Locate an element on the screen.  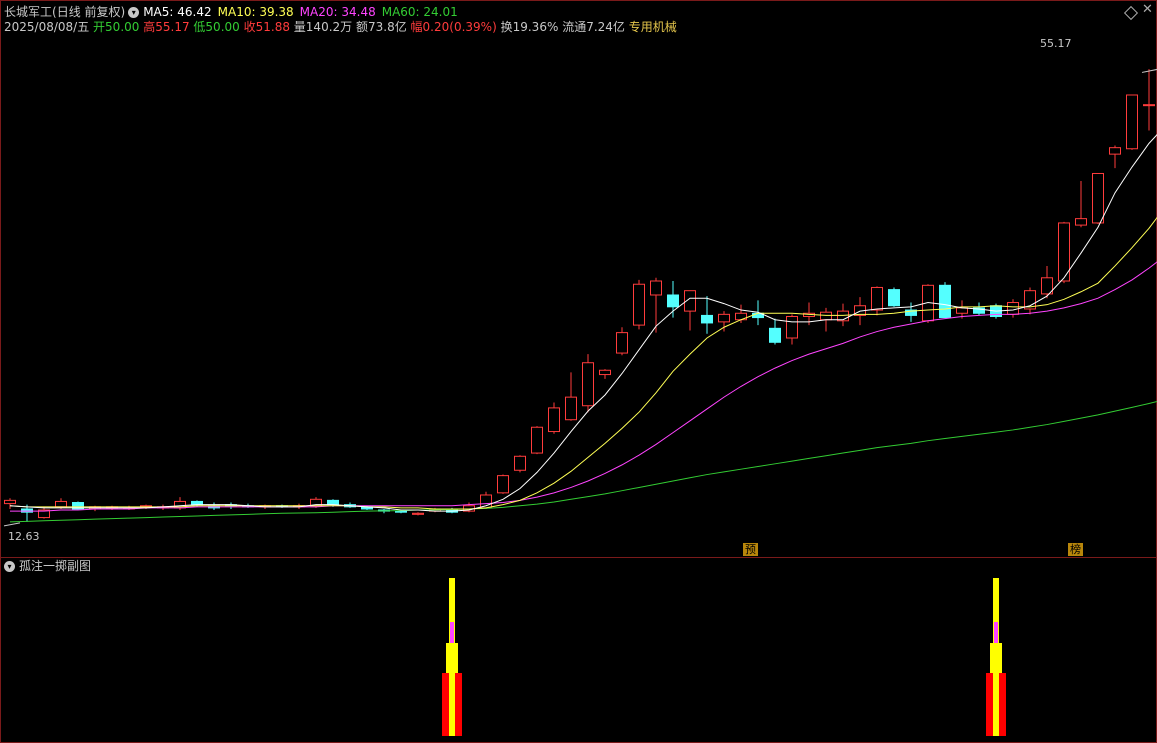
low-value: 低50.00 is located at coordinates (216, 27).